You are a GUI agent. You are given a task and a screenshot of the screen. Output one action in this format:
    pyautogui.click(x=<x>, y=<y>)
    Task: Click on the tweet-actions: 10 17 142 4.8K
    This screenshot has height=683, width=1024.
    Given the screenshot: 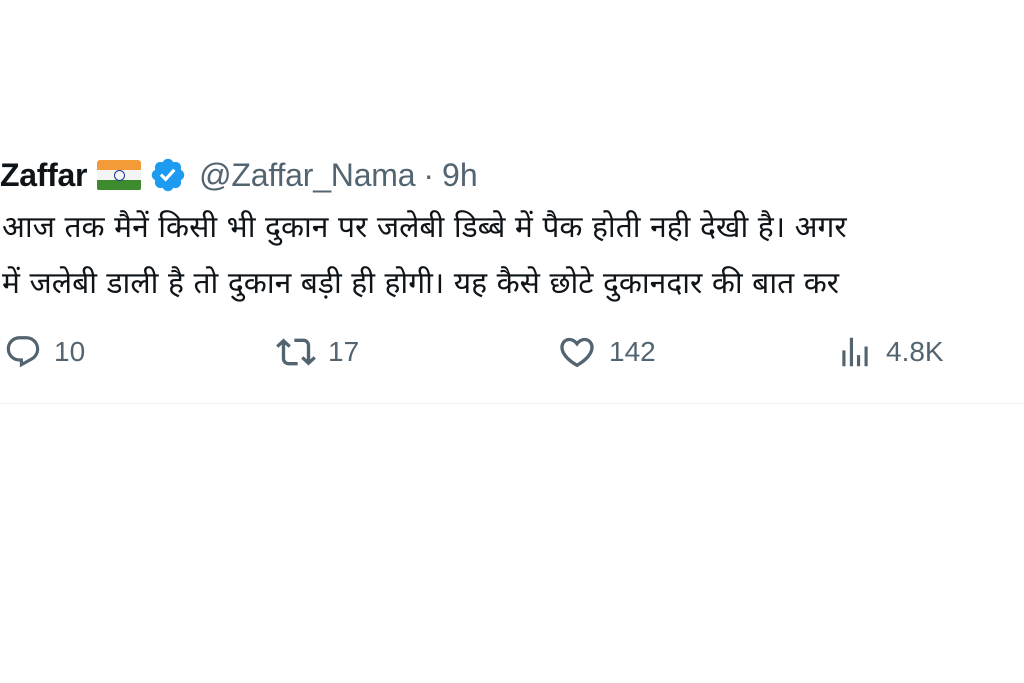 What is the action you would take?
    pyautogui.click(x=512, y=352)
    